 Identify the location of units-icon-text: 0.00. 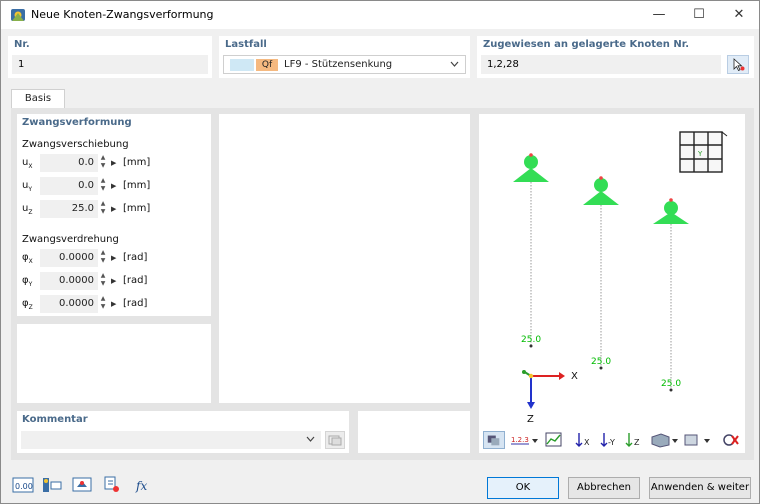
(24, 486).